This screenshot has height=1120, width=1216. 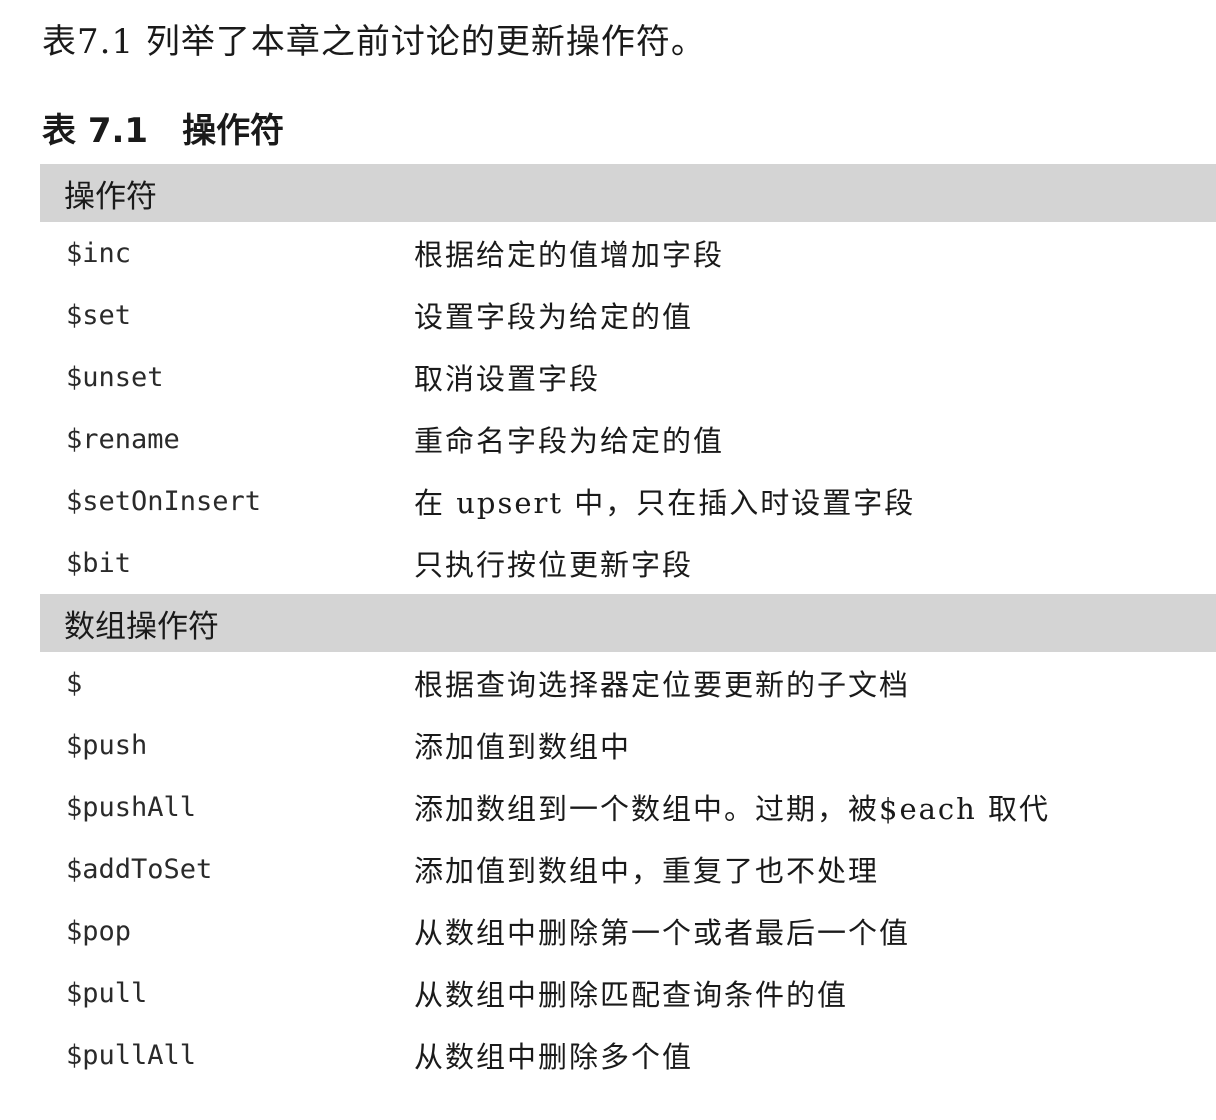 I want to click on table-row: $bit 只执行按位更新字段, so click(x=628, y=563).